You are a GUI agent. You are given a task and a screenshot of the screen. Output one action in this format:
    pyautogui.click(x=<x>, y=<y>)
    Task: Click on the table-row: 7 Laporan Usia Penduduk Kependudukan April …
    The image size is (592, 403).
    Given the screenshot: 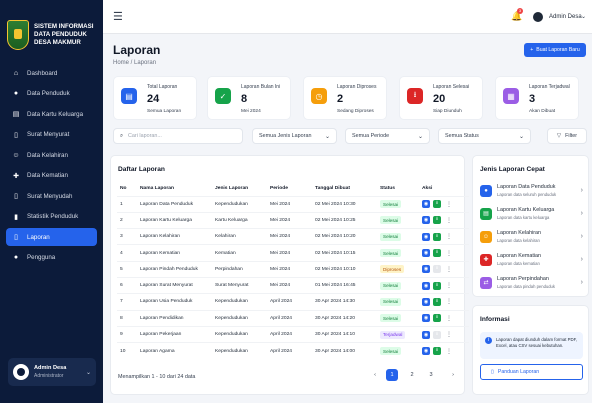 What is the action you would take?
    pyautogui.click(x=293, y=302)
    